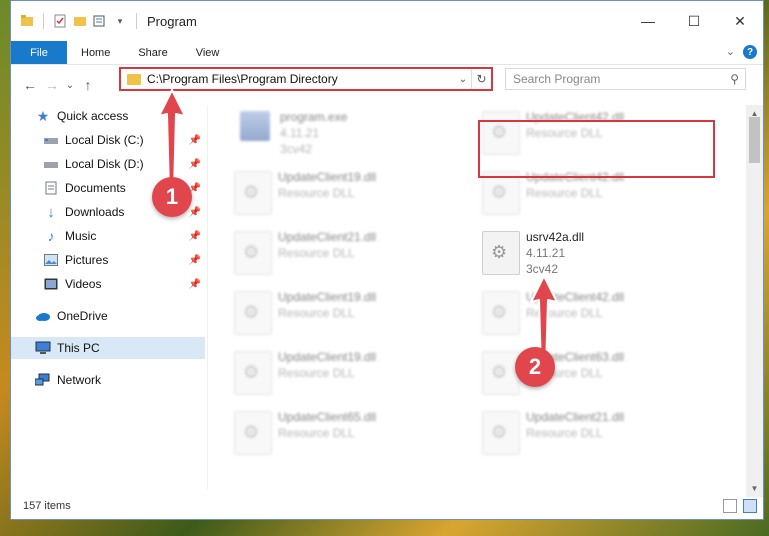 The width and height of the screenshot is (769, 536). I want to click on tab-share: Share, so click(152, 52).